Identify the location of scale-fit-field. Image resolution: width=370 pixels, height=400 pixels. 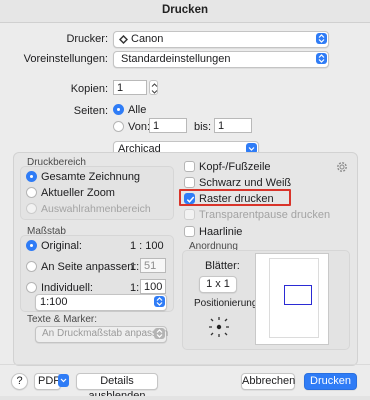
(153, 265).